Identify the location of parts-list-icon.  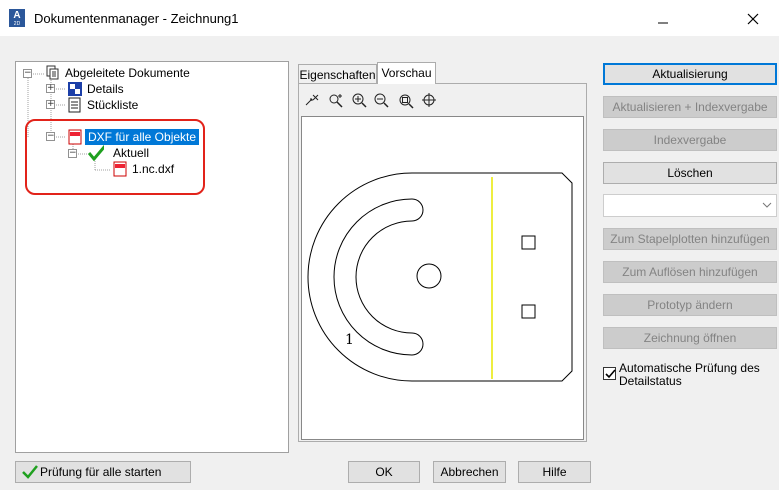
(74, 105).